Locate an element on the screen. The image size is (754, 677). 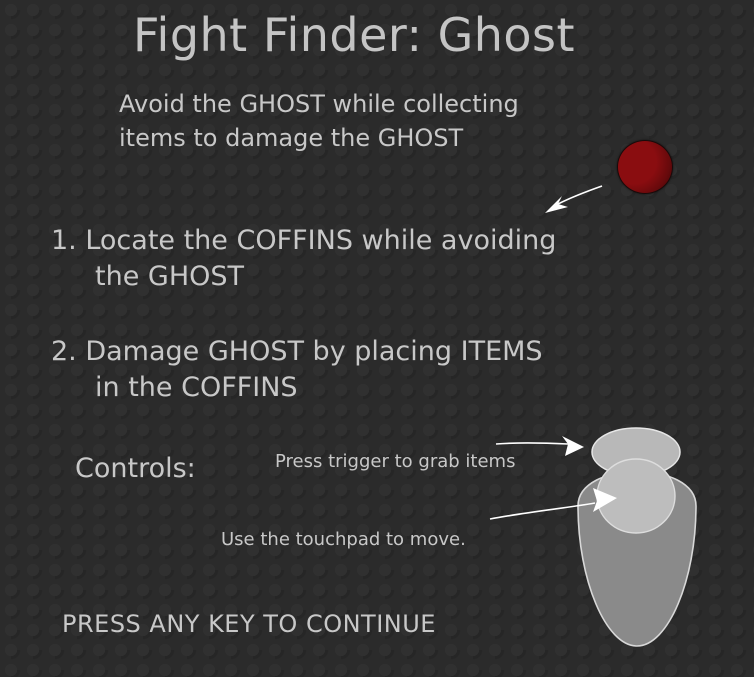
page-title: Fight Finder: Ghost is located at coordinates (354, 35).